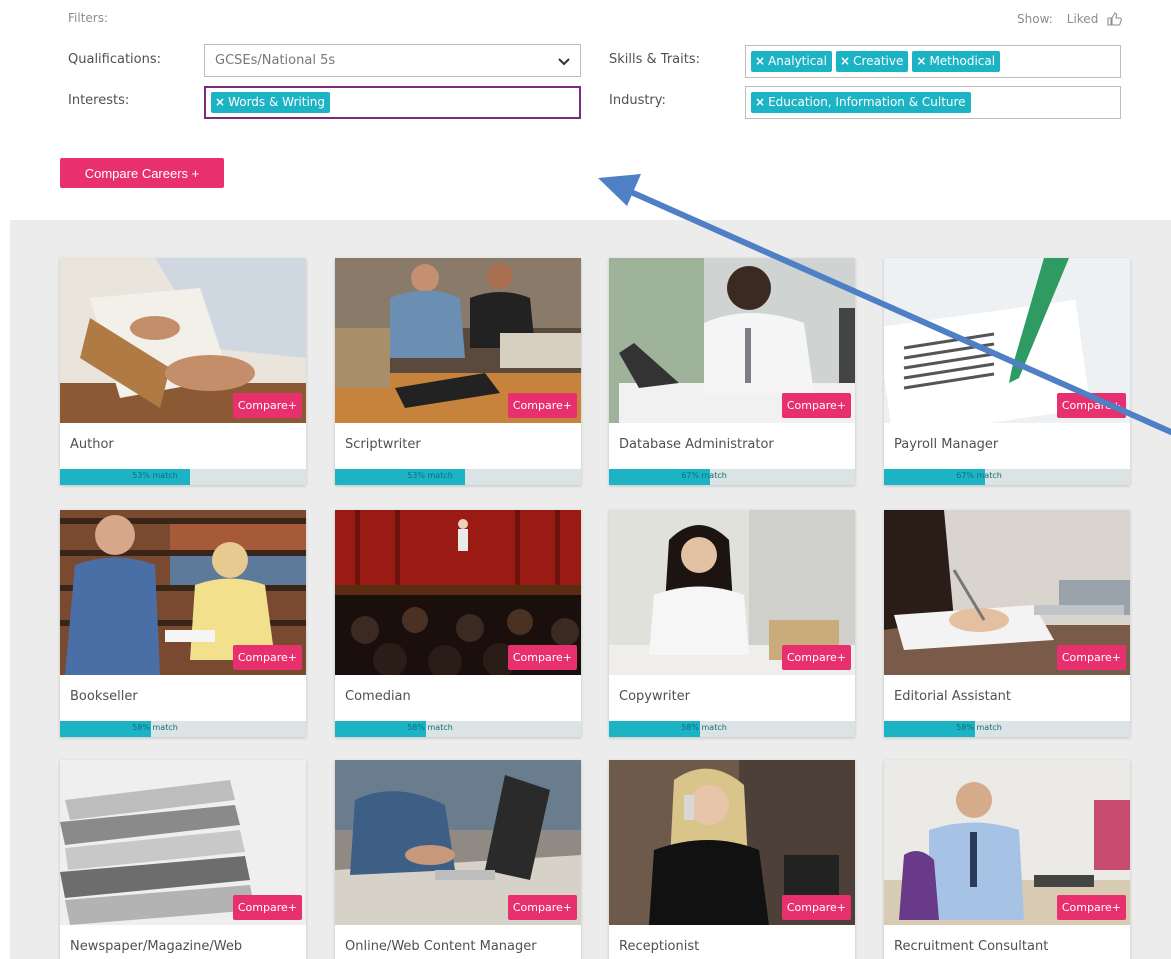 The height and width of the screenshot is (959, 1171). What do you see at coordinates (655, 696) in the screenshot?
I see `career-title: Copywriter` at bounding box center [655, 696].